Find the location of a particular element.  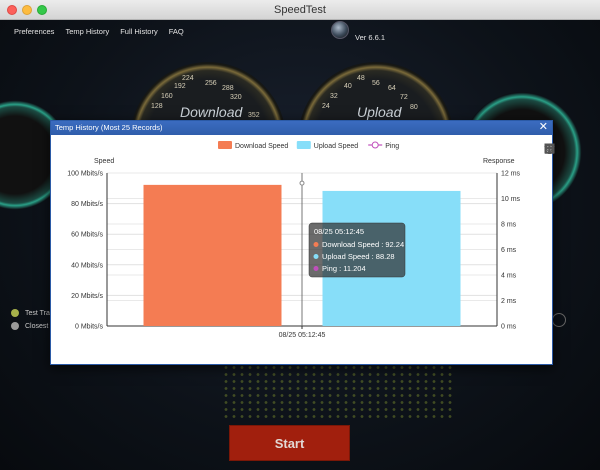

upload-tick: 80 is located at coordinates (414, 107).